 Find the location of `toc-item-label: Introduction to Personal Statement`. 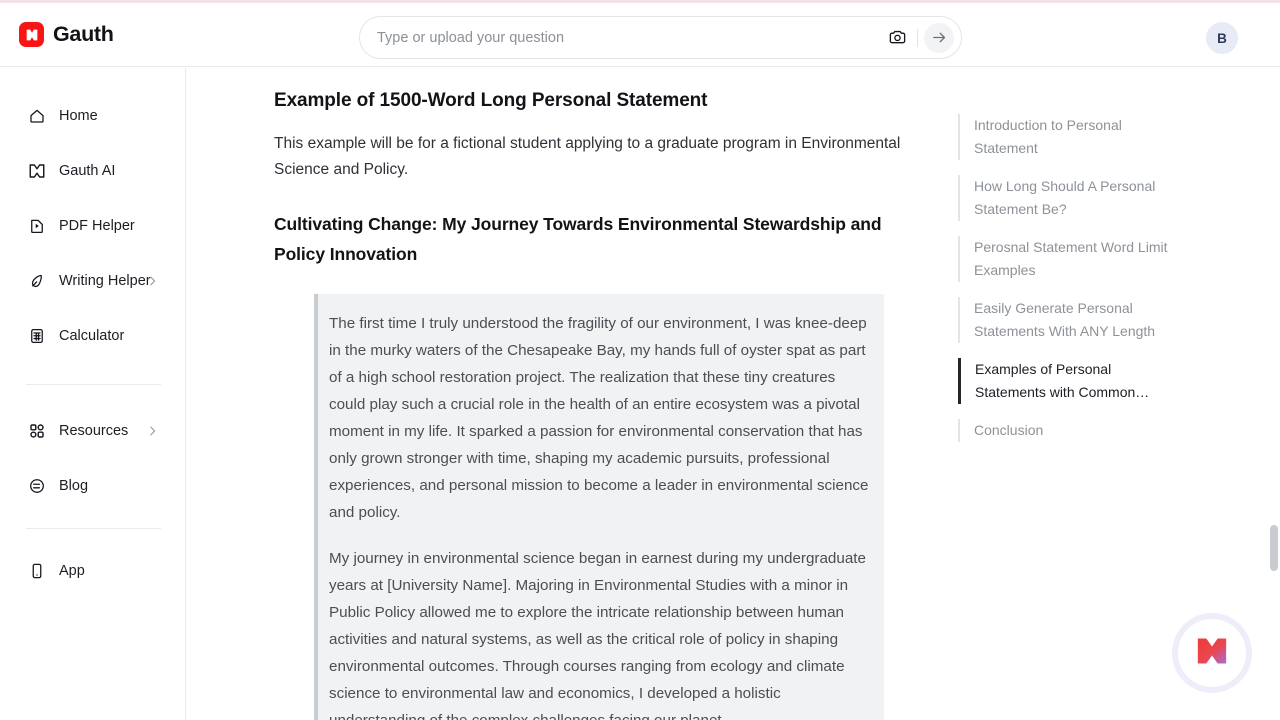

toc-item-label: Introduction to Personal Statement is located at coordinates (1048, 136).